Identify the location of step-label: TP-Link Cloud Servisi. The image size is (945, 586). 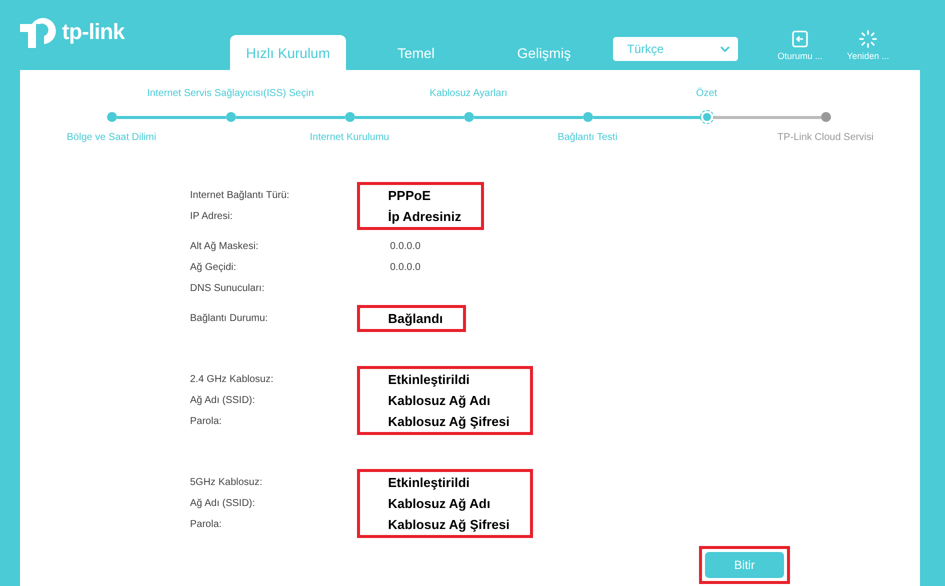
(825, 137).